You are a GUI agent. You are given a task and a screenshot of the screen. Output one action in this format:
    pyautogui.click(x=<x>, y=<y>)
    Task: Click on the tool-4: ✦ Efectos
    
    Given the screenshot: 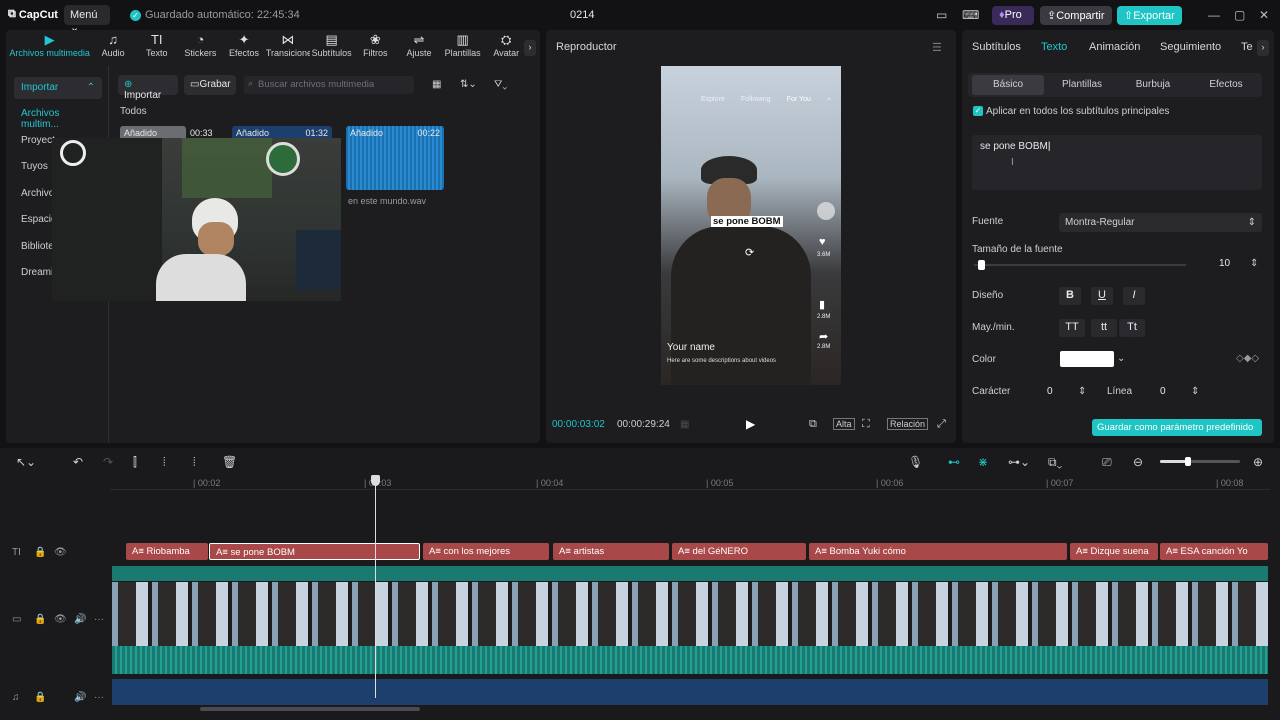 What is the action you would take?
    pyautogui.click(x=244, y=48)
    